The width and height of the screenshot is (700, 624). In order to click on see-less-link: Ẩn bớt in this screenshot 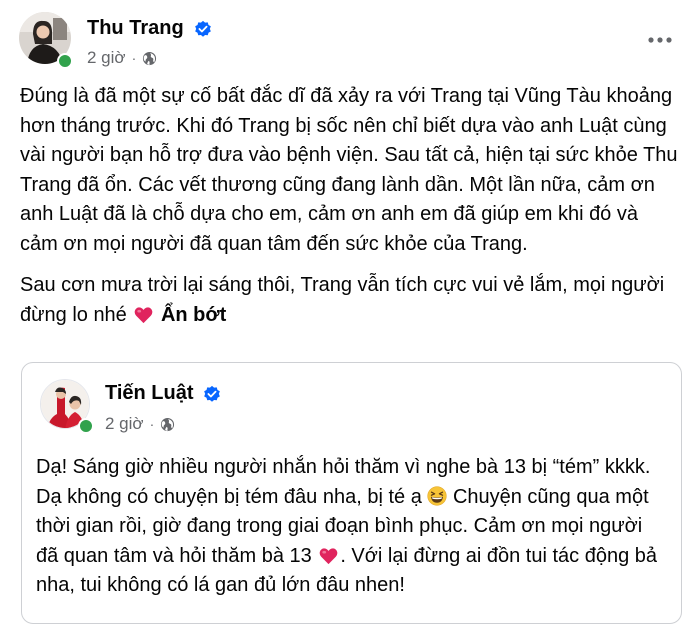, I will do `click(193, 315)`.